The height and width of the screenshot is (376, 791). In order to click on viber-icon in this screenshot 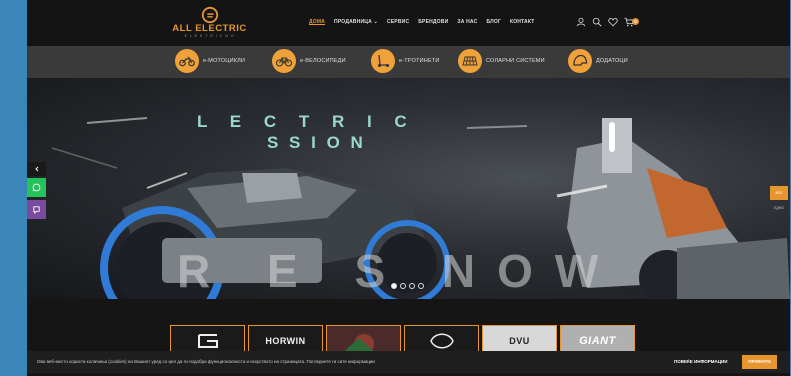, I will do `click(36, 210)`.